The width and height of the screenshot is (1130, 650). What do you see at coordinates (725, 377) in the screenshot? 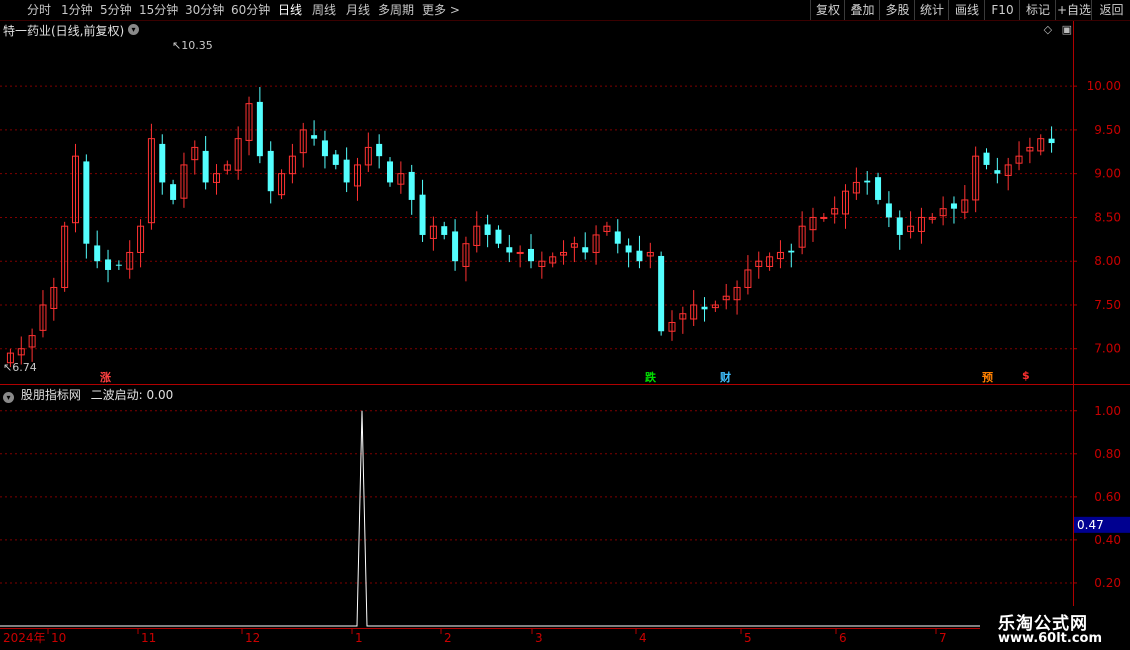
I see `event-flag-2: 财` at bounding box center [725, 377].